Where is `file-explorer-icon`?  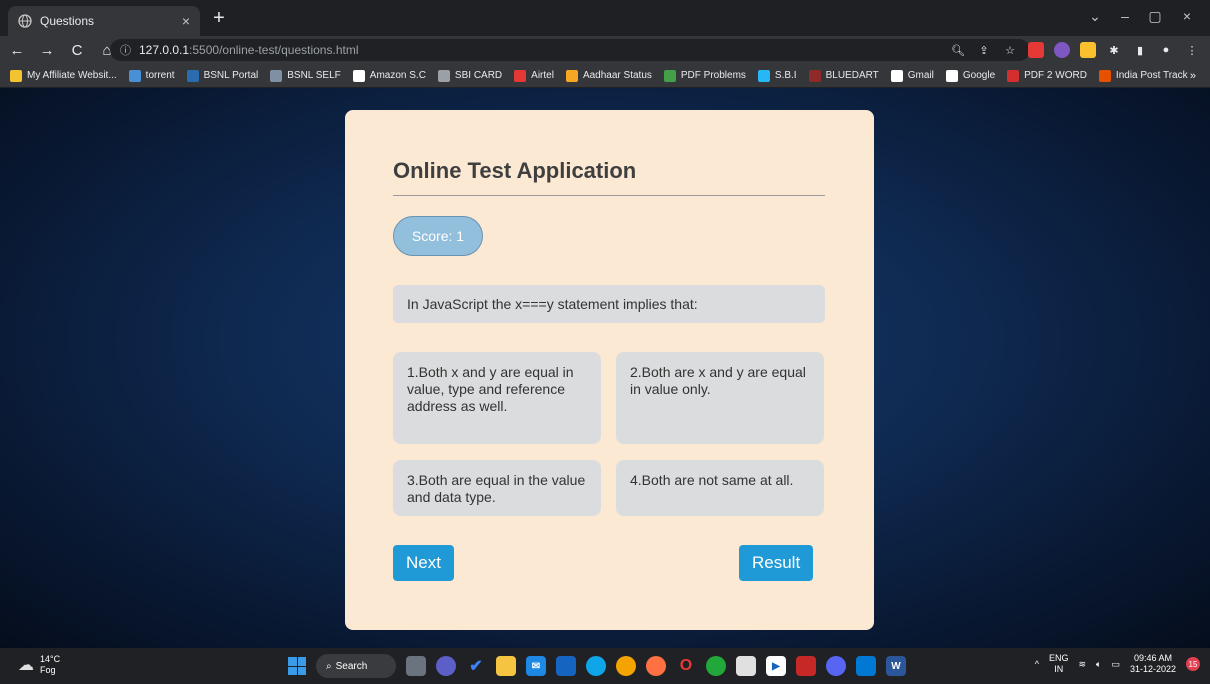 file-explorer-icon is located at coordinates (506, 666).